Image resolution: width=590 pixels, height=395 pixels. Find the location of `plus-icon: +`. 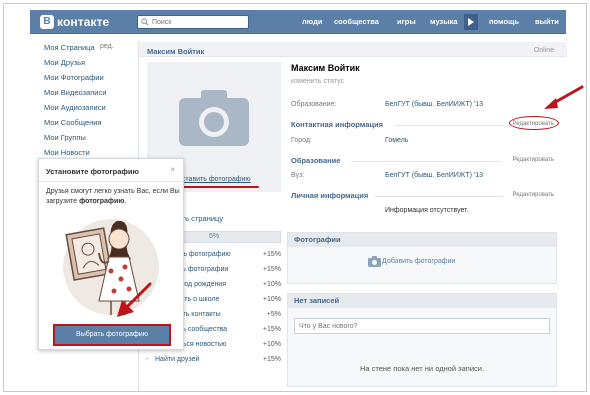

plus-icon: + is located at coordinates (147, 359).